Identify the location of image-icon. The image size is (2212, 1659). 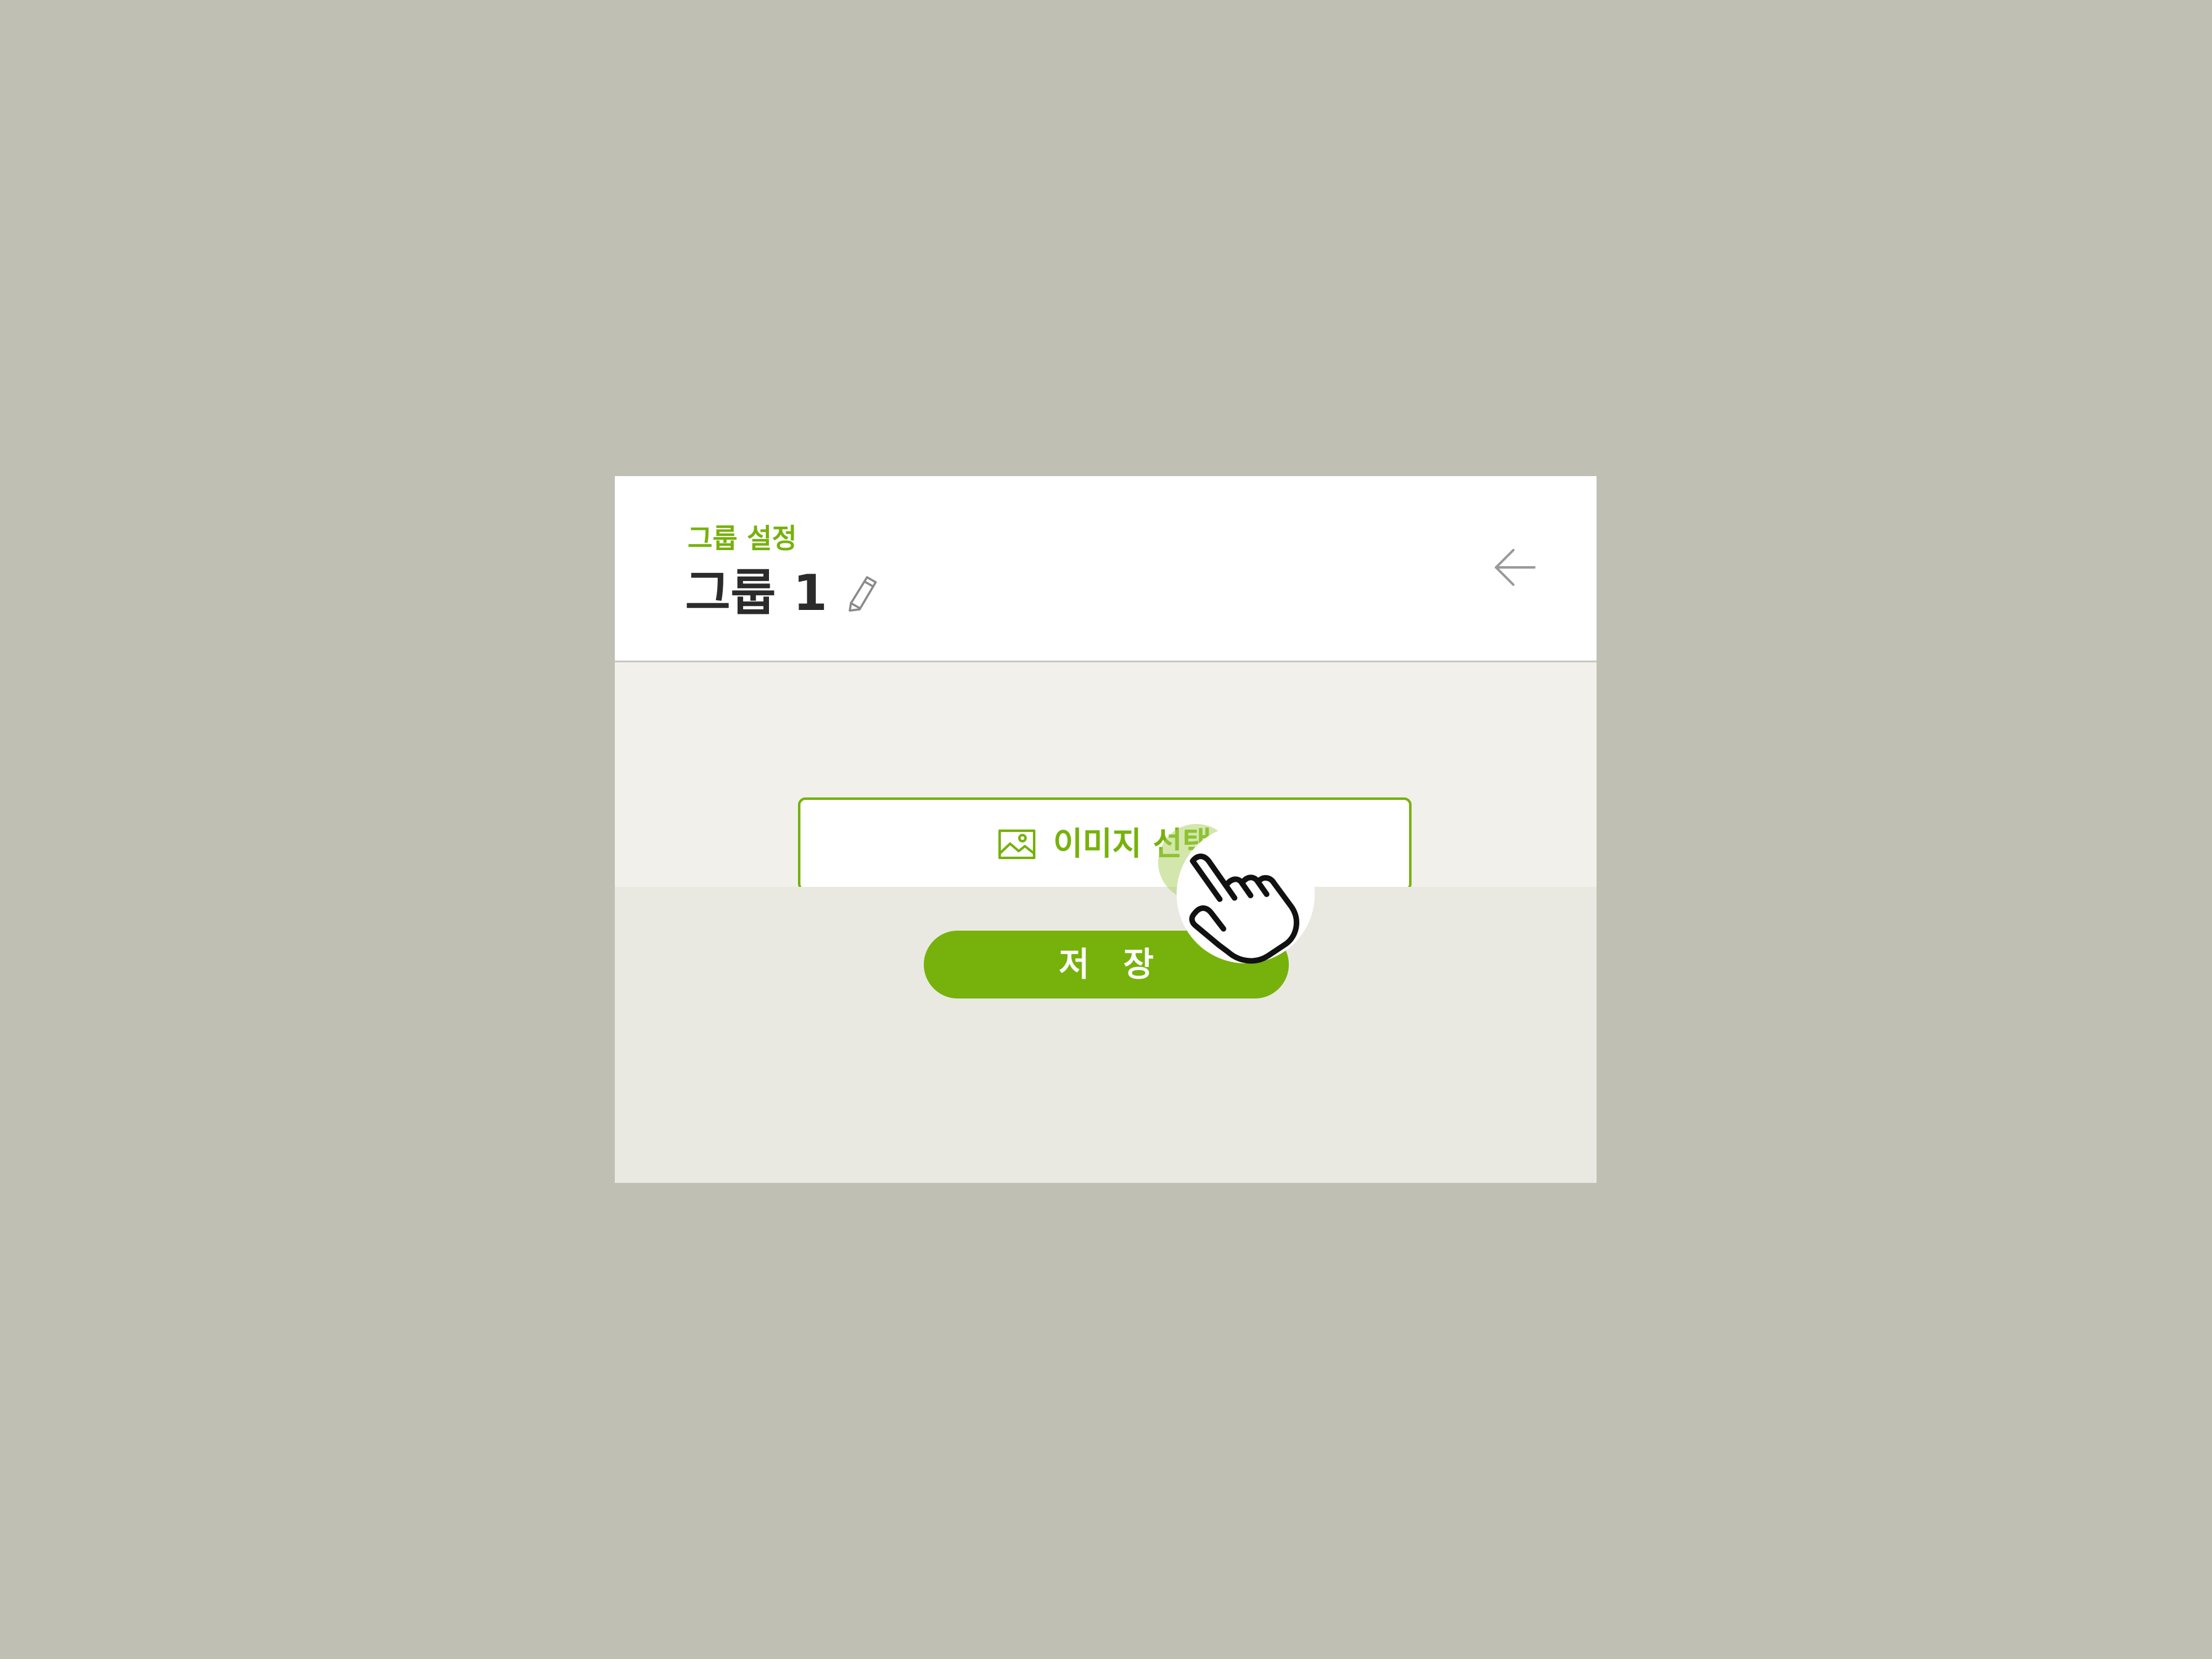
(1017, 844).